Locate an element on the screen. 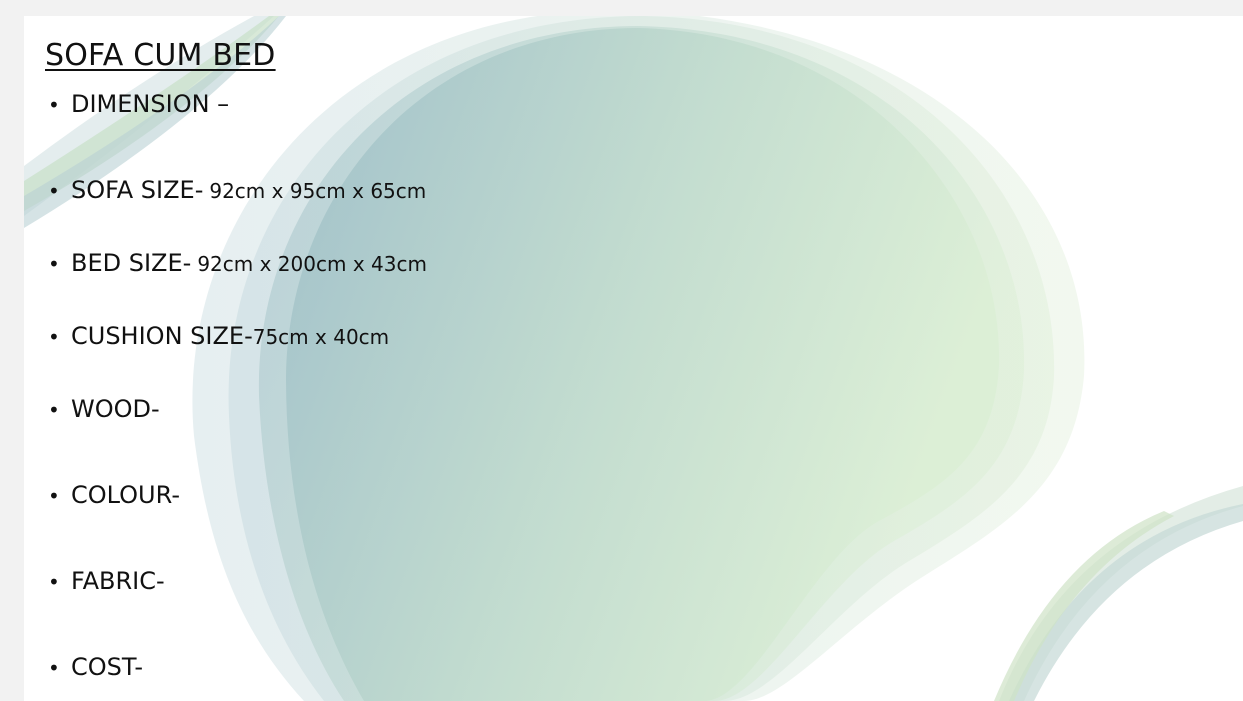  item-label: COLOUR- is located at coordinates (125, 495).